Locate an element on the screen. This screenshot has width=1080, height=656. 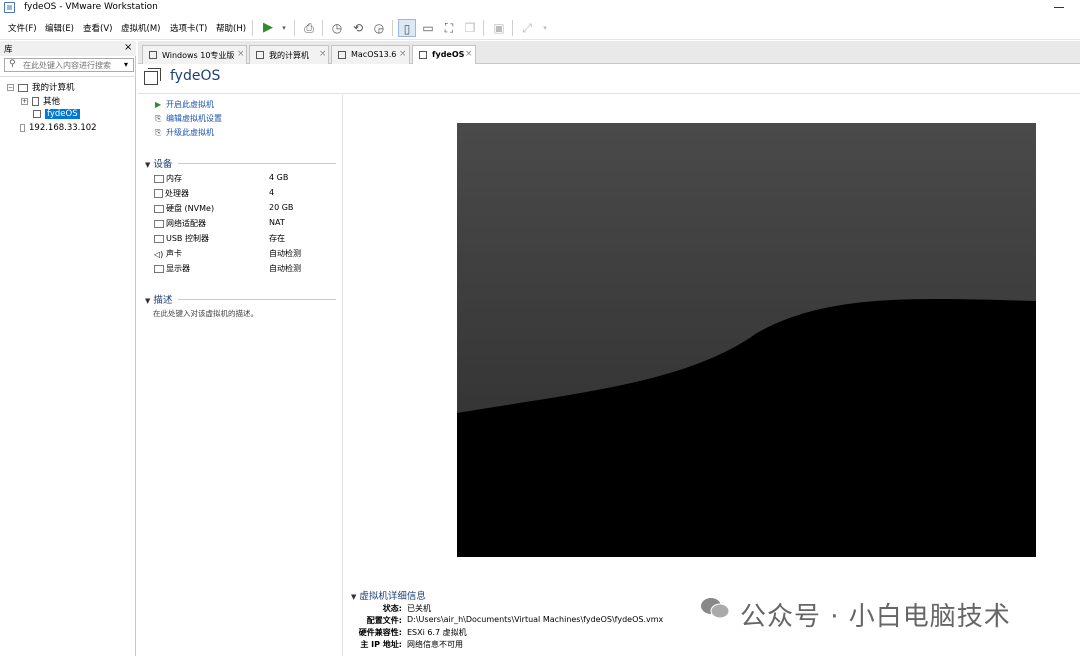
menu-vm: 虚拟机(M) is located at coordinates (140, 28).